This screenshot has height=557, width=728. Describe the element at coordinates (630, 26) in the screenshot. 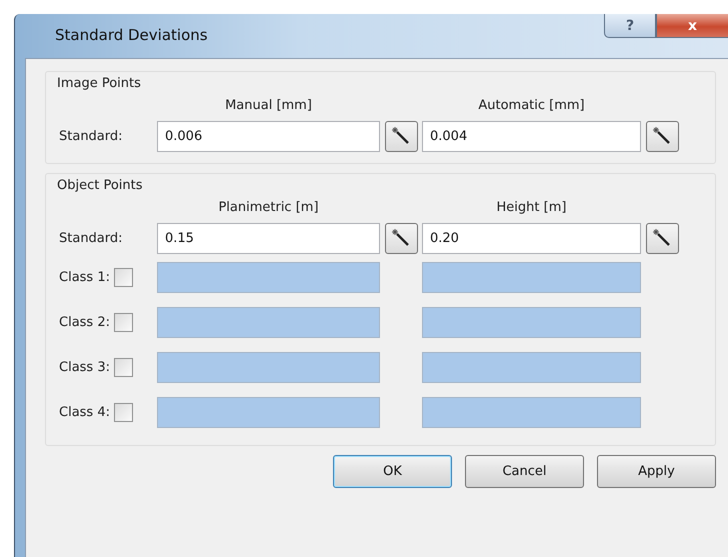

I see `help-button: ?` at that location.